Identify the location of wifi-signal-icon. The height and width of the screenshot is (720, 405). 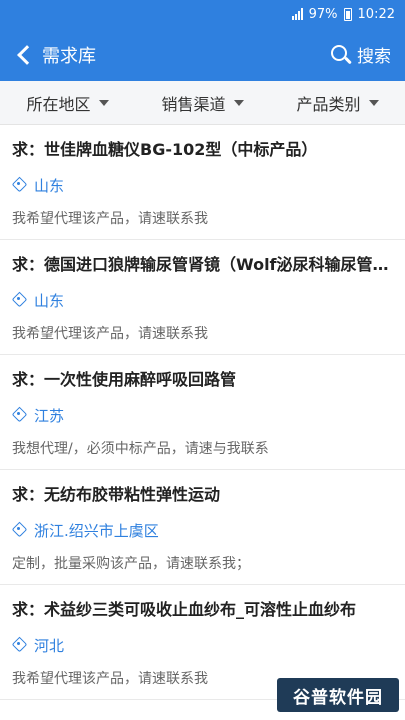
(297, 14).